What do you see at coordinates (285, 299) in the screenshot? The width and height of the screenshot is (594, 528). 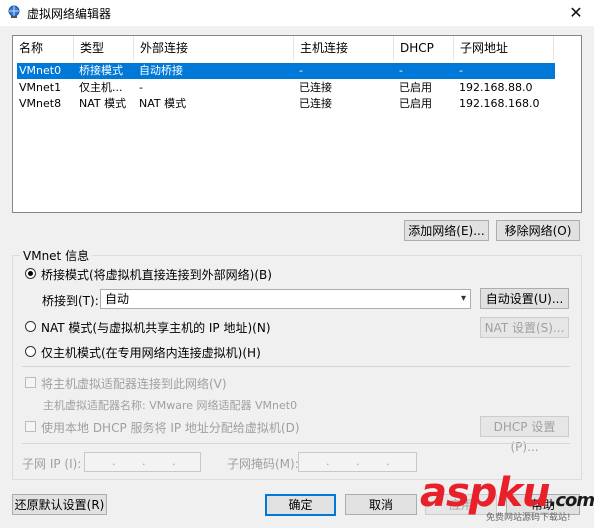 I see `bridge-to-select: 自动 ▾` at bounding box center [285, 299].